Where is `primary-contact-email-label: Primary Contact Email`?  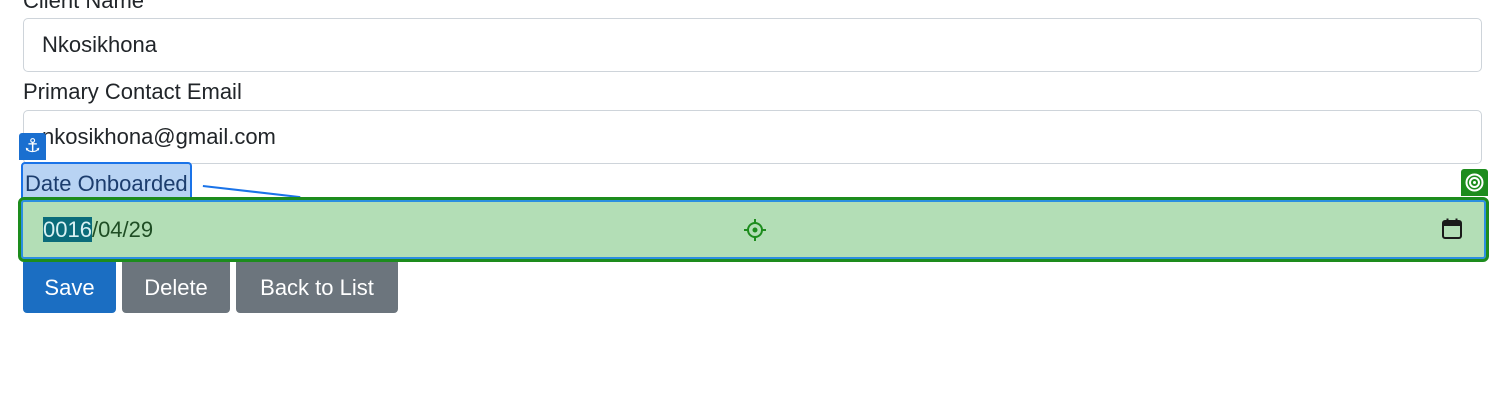 primary-contact-email-label: Primary Contact Email is located at coordinates (132, 91).